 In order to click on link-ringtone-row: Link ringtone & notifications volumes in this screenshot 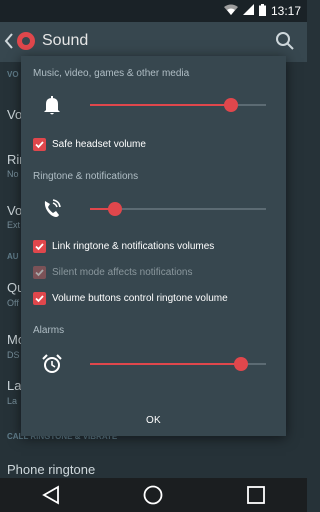, I will do `click(123, 246)`.